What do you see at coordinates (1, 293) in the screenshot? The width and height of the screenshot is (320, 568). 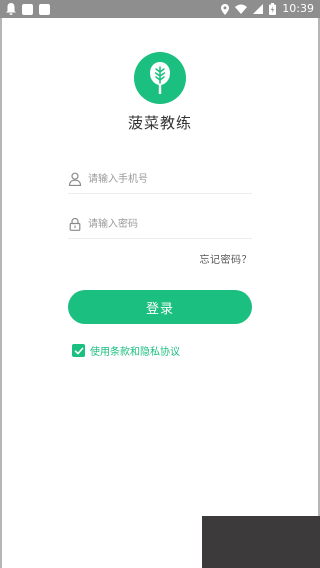 I see `window-frame-left` at bounding box center [1, 293].